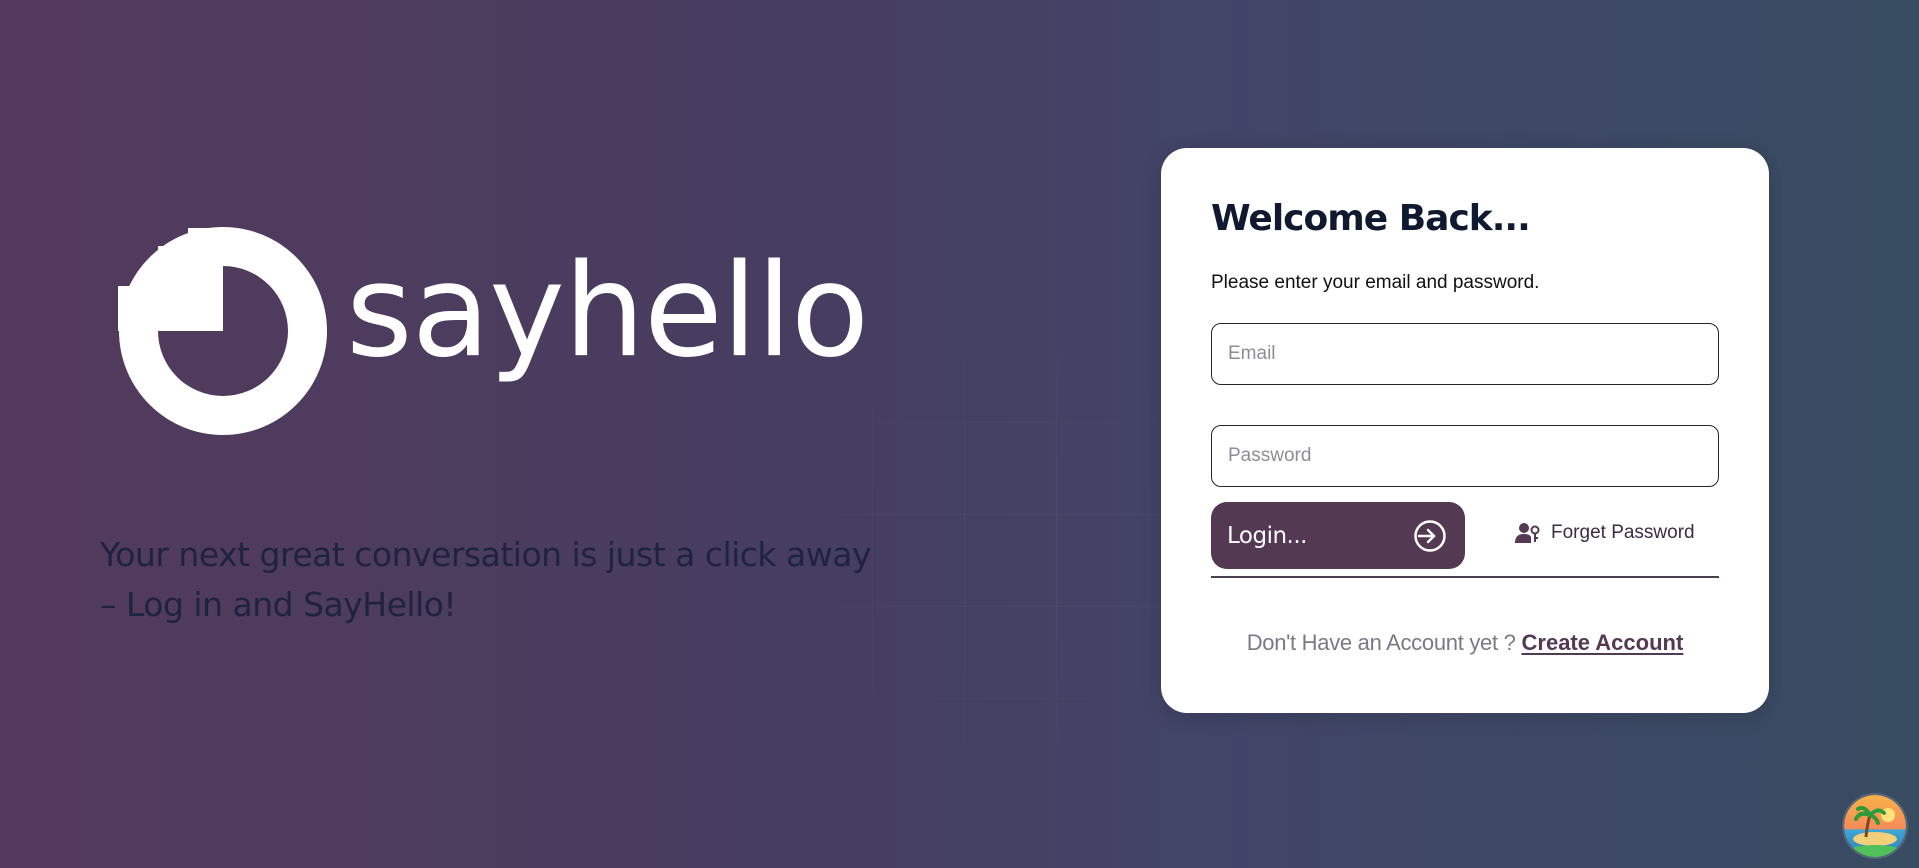  What do you see at coordinates (1527, 533) in the screenshot?
I see `user-key-icon` at bounding box center [1527, 533].